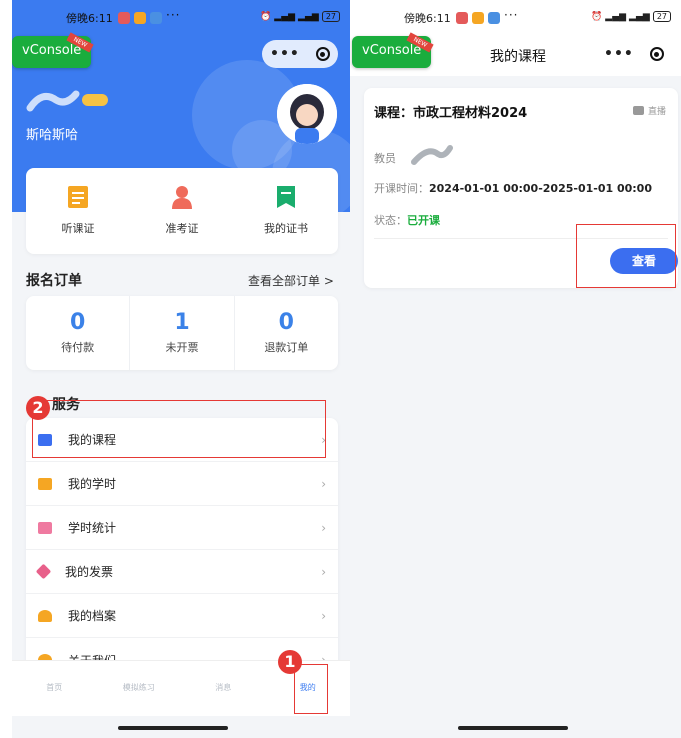  Describe the element at coordinates (182, 347) in the screenshot. I see `order-label: 未开票` at that location.